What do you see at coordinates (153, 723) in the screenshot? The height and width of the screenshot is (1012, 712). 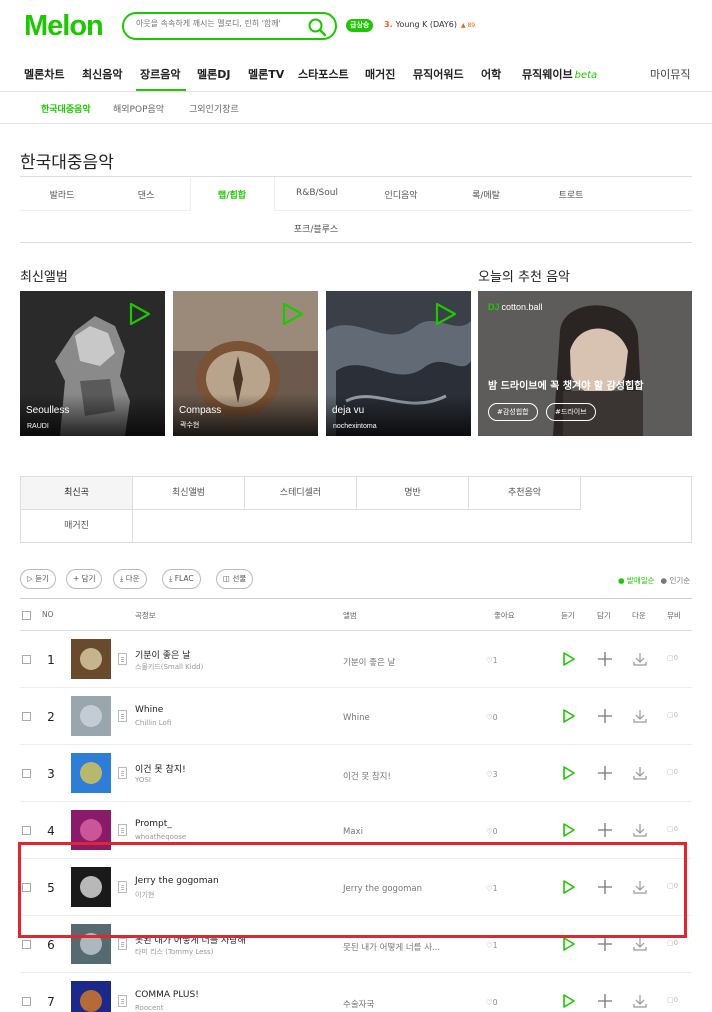 I see `song-artist: Chillin Lofi` at bounding box center [153, 723].